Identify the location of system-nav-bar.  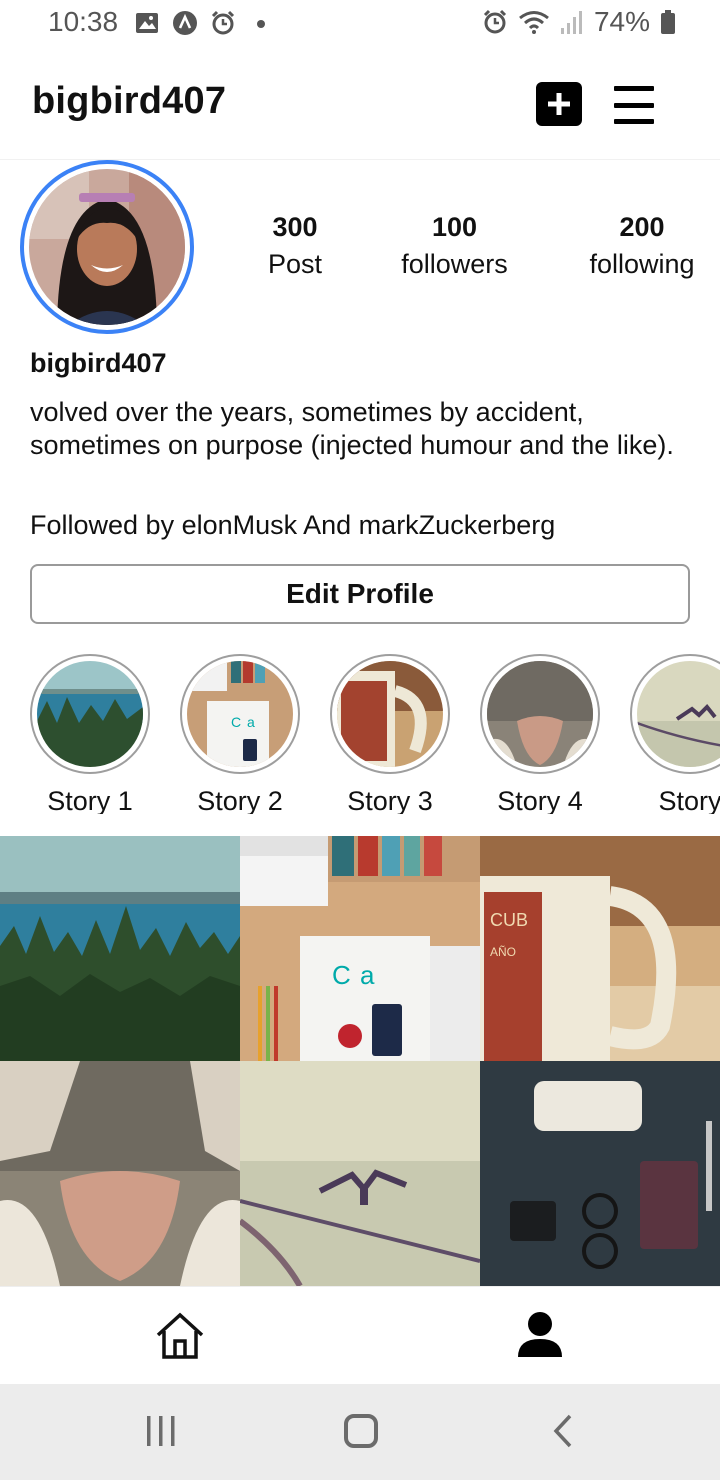
(360, 1432).